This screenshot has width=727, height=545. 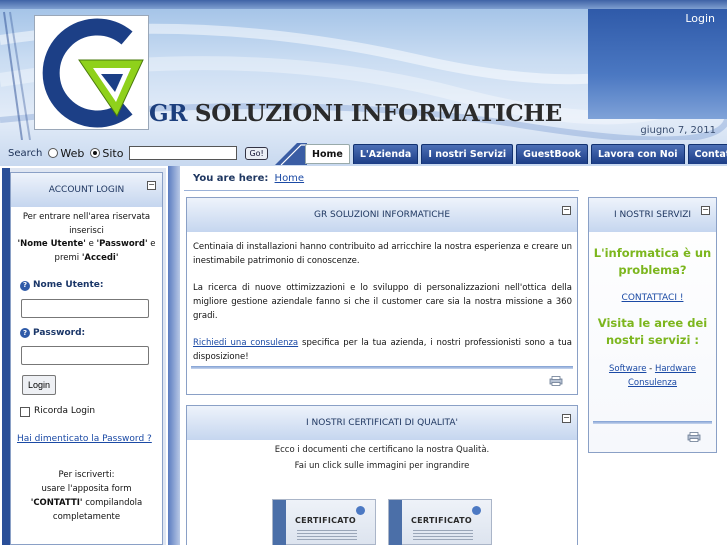 I want to click on login-intro-premi: premi, so click(x=68, y=257).